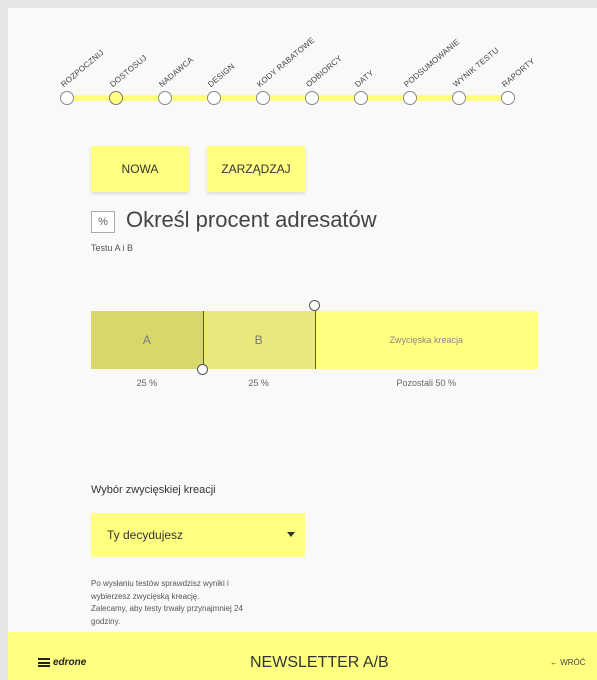  Describe the element at coordinates (147, 340) in the screenshot. I see `segment-a: A` at that location.